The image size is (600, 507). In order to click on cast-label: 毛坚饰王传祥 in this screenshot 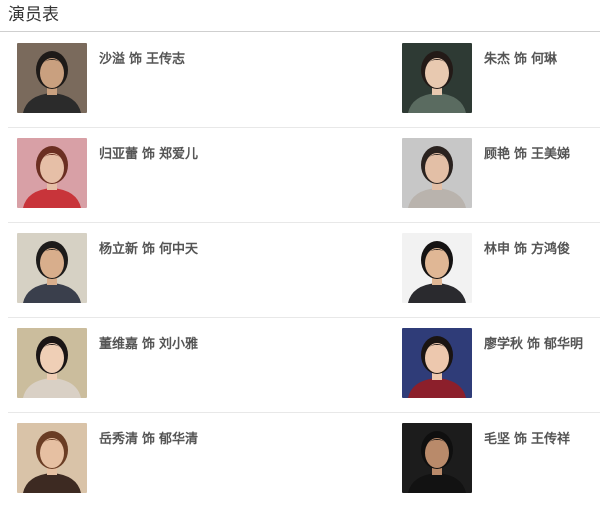, I will do `click(527, 440)`.